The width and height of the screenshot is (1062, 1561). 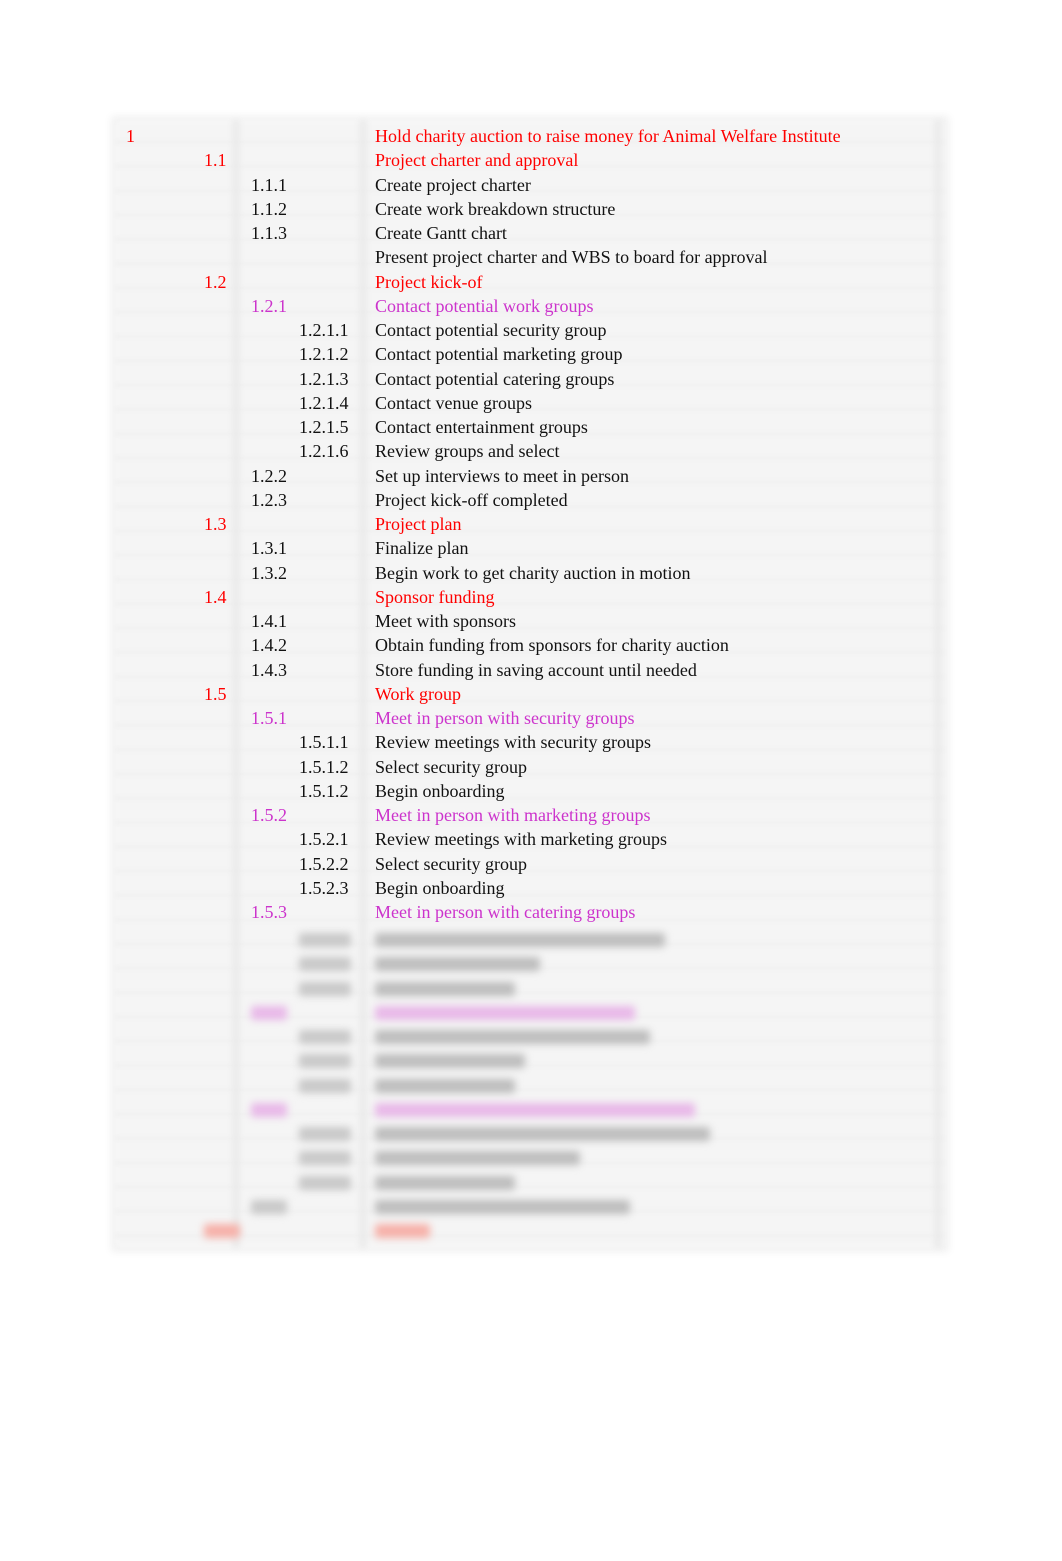 I want to click on wbs-id: 1.1, so click(x=215, y=160).